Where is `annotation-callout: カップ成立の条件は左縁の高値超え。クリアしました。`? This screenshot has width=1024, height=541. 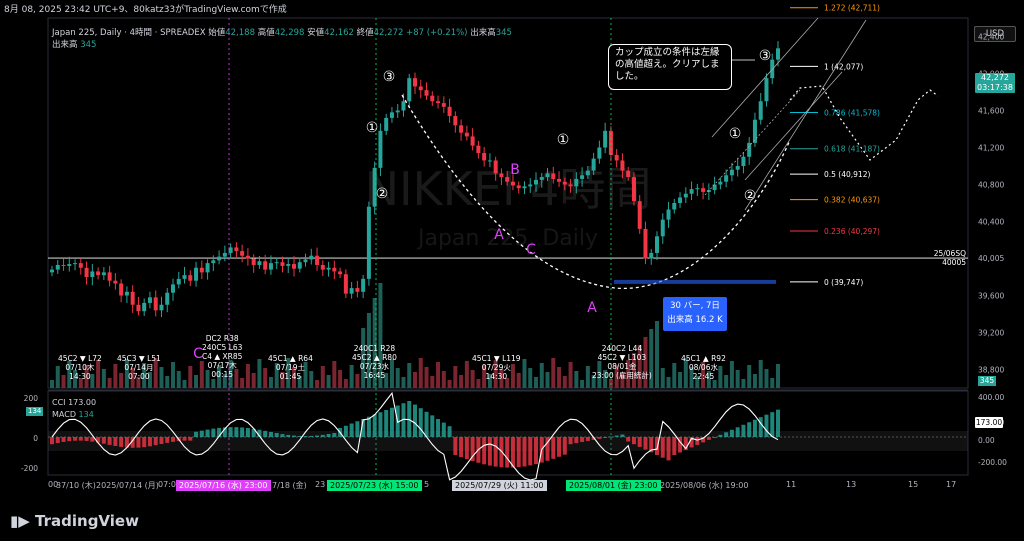 annotation-callout: カップ成立の条件は左縁の高値超え。クリアしました。 is located at coordinates (670, 67).